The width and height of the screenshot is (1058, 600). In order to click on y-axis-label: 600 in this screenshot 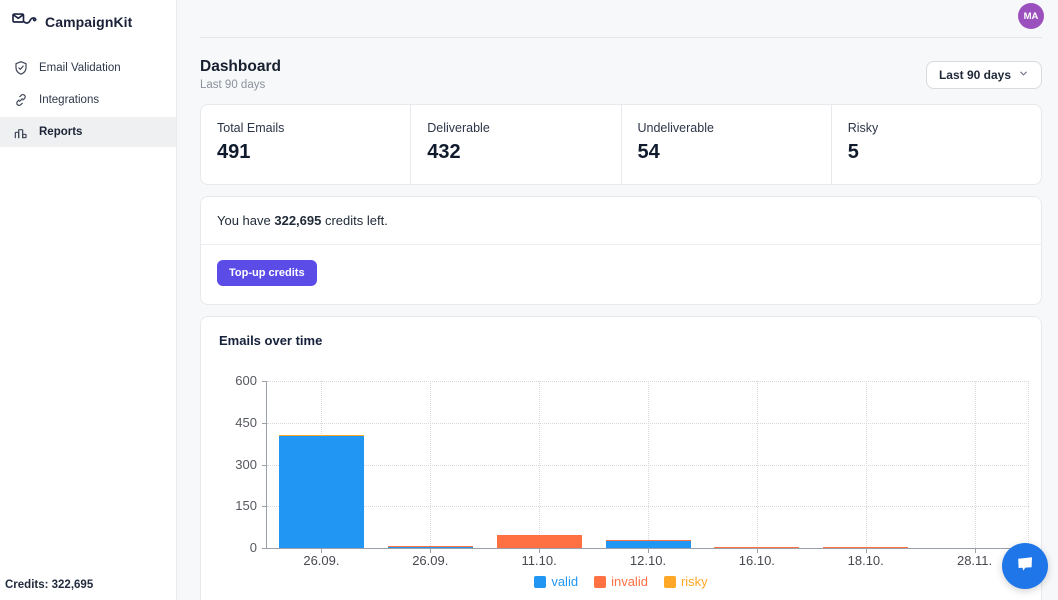, I will do `click(246, 380)`.